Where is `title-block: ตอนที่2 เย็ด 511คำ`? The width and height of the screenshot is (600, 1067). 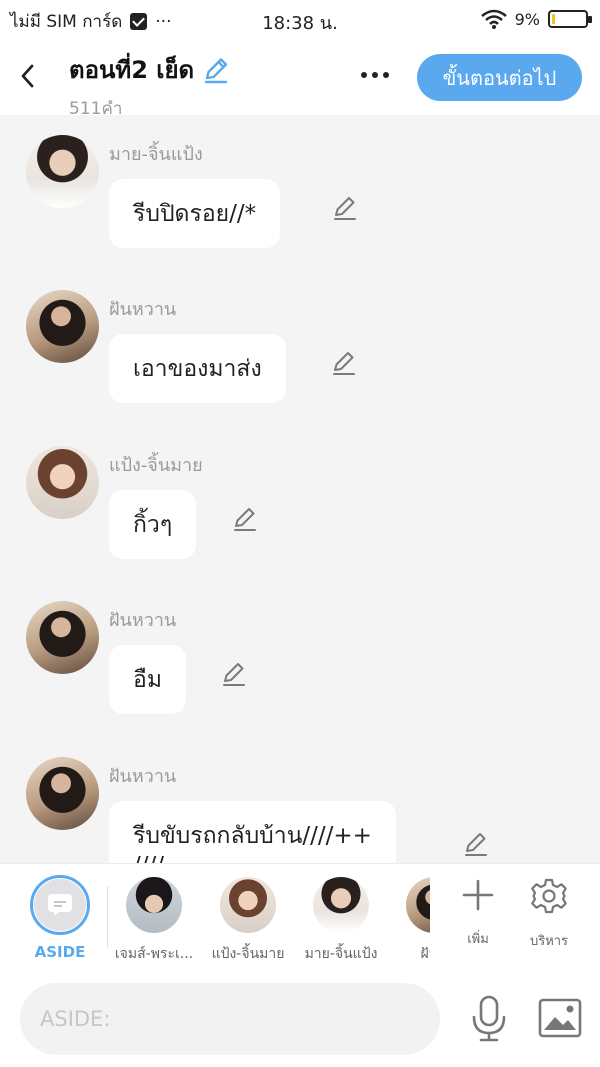 title-block: ตอนที่2 เย็ด 511คำ is located at coordinates (149, 86).